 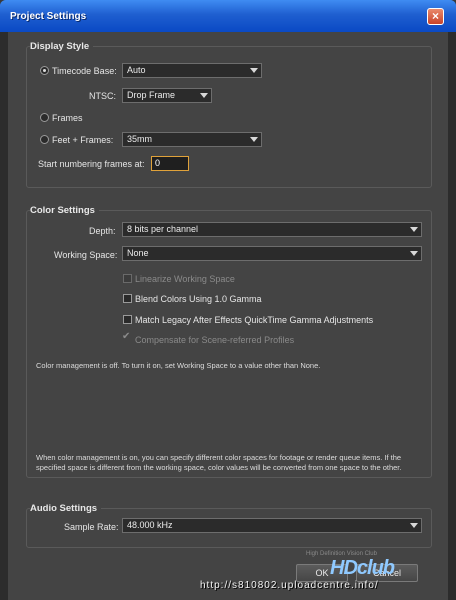 I want to click on checkmark-icon: ✔, so click(x=126, y=336).